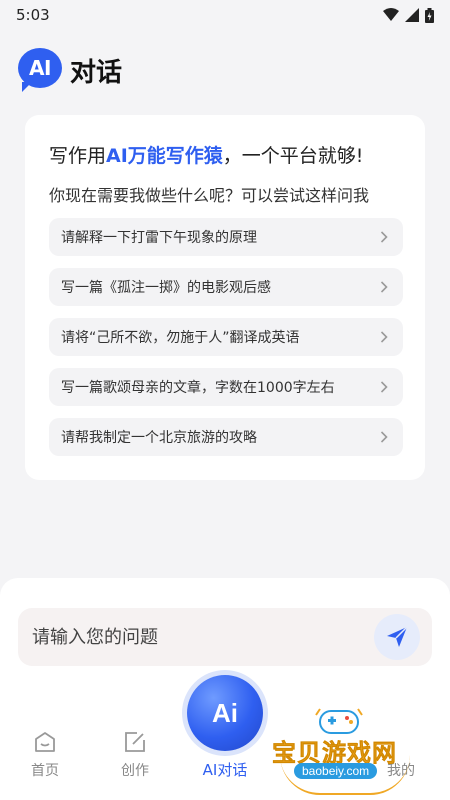 This screenshot has height=800, width=450. I want to click on suggestion-item: 写一篇歌颂母亲的文章，字数在1000字左右, so click(226, 387).